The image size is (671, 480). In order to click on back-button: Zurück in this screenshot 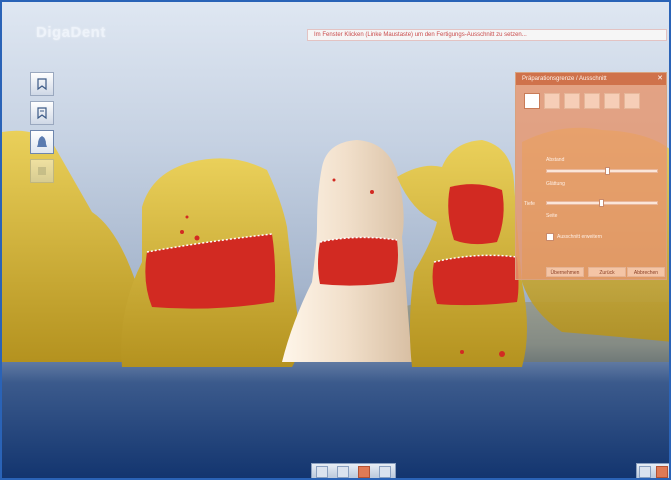, I will do `click(607, 272)`.